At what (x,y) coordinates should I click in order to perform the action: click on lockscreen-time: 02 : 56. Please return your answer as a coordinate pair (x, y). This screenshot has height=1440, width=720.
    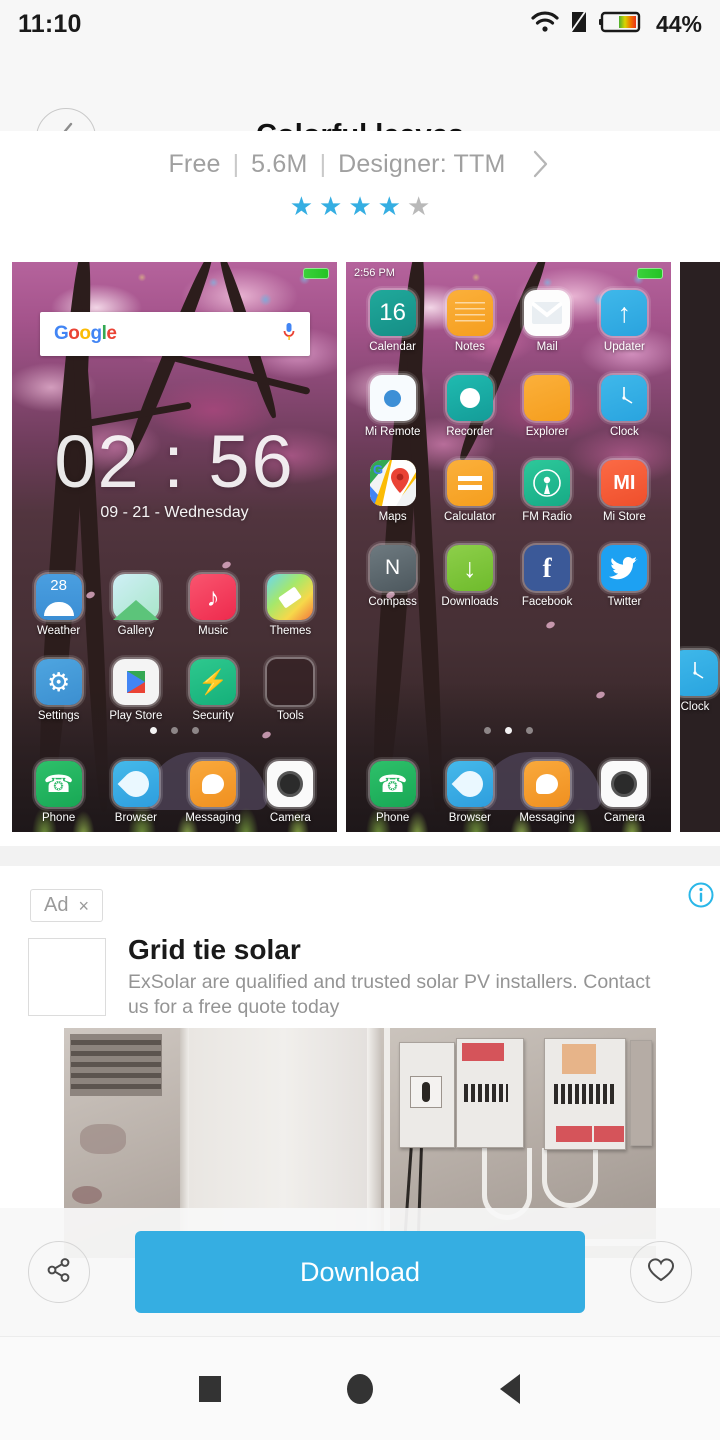
    Looking at the image, I should click on (174, 461).